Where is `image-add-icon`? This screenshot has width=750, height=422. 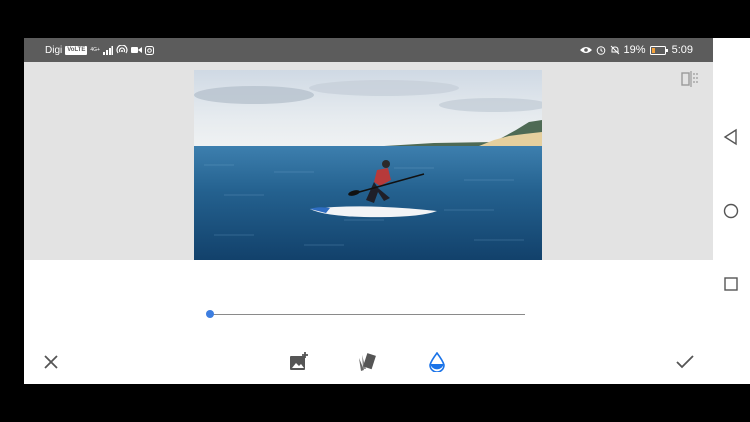
image-add-icon is located at coordinates (299, 361).